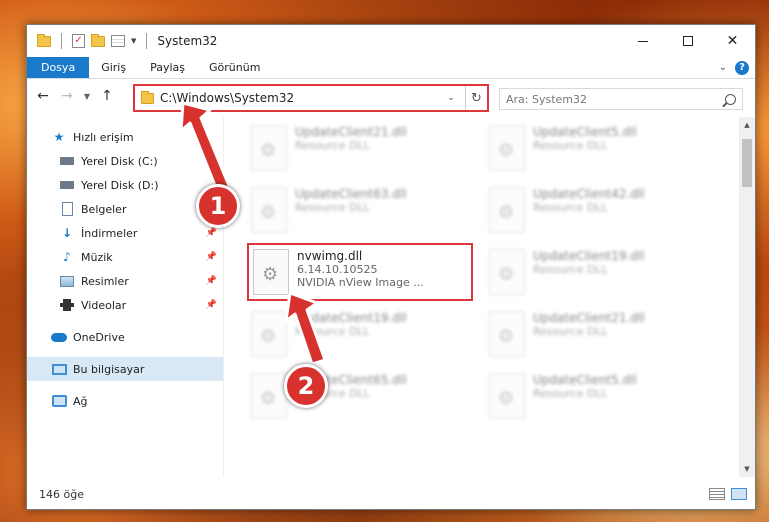 The image size is (769, 522). Describe the element at coordinates (59, 369) in the screenshot. I see `computer-icon` at that location.